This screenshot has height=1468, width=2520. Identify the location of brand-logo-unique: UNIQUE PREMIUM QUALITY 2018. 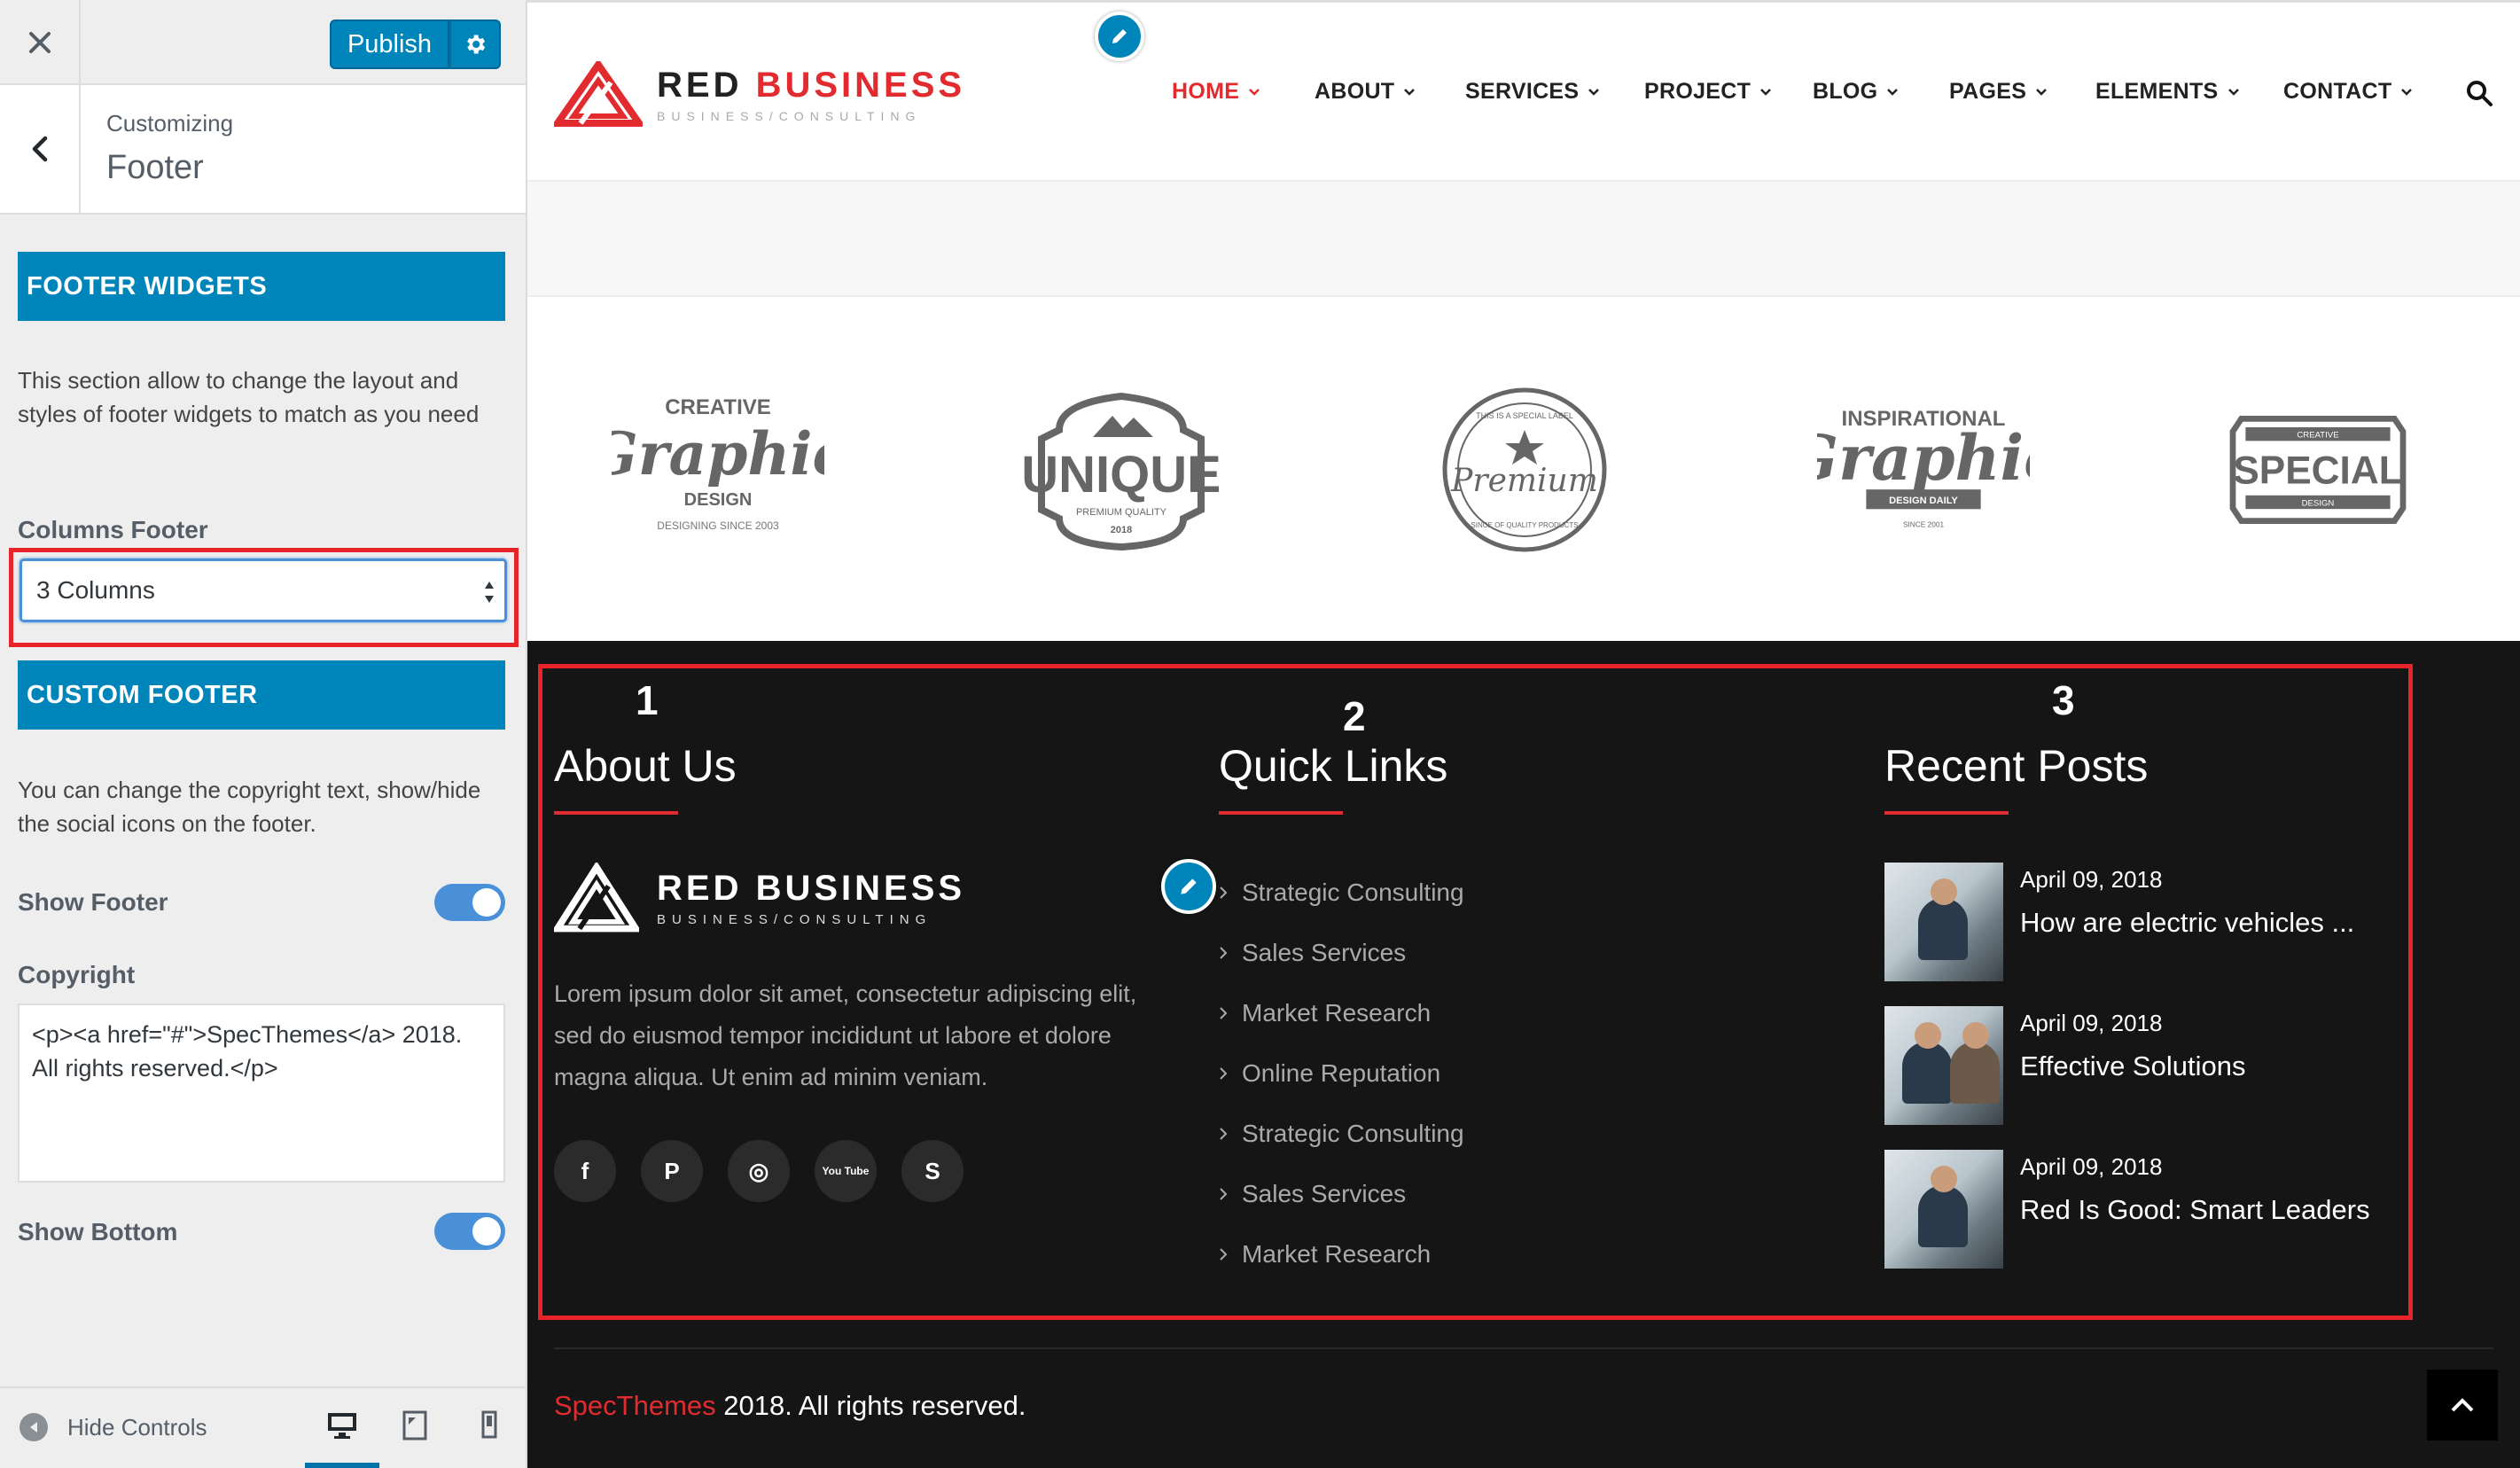
(1121, 469).